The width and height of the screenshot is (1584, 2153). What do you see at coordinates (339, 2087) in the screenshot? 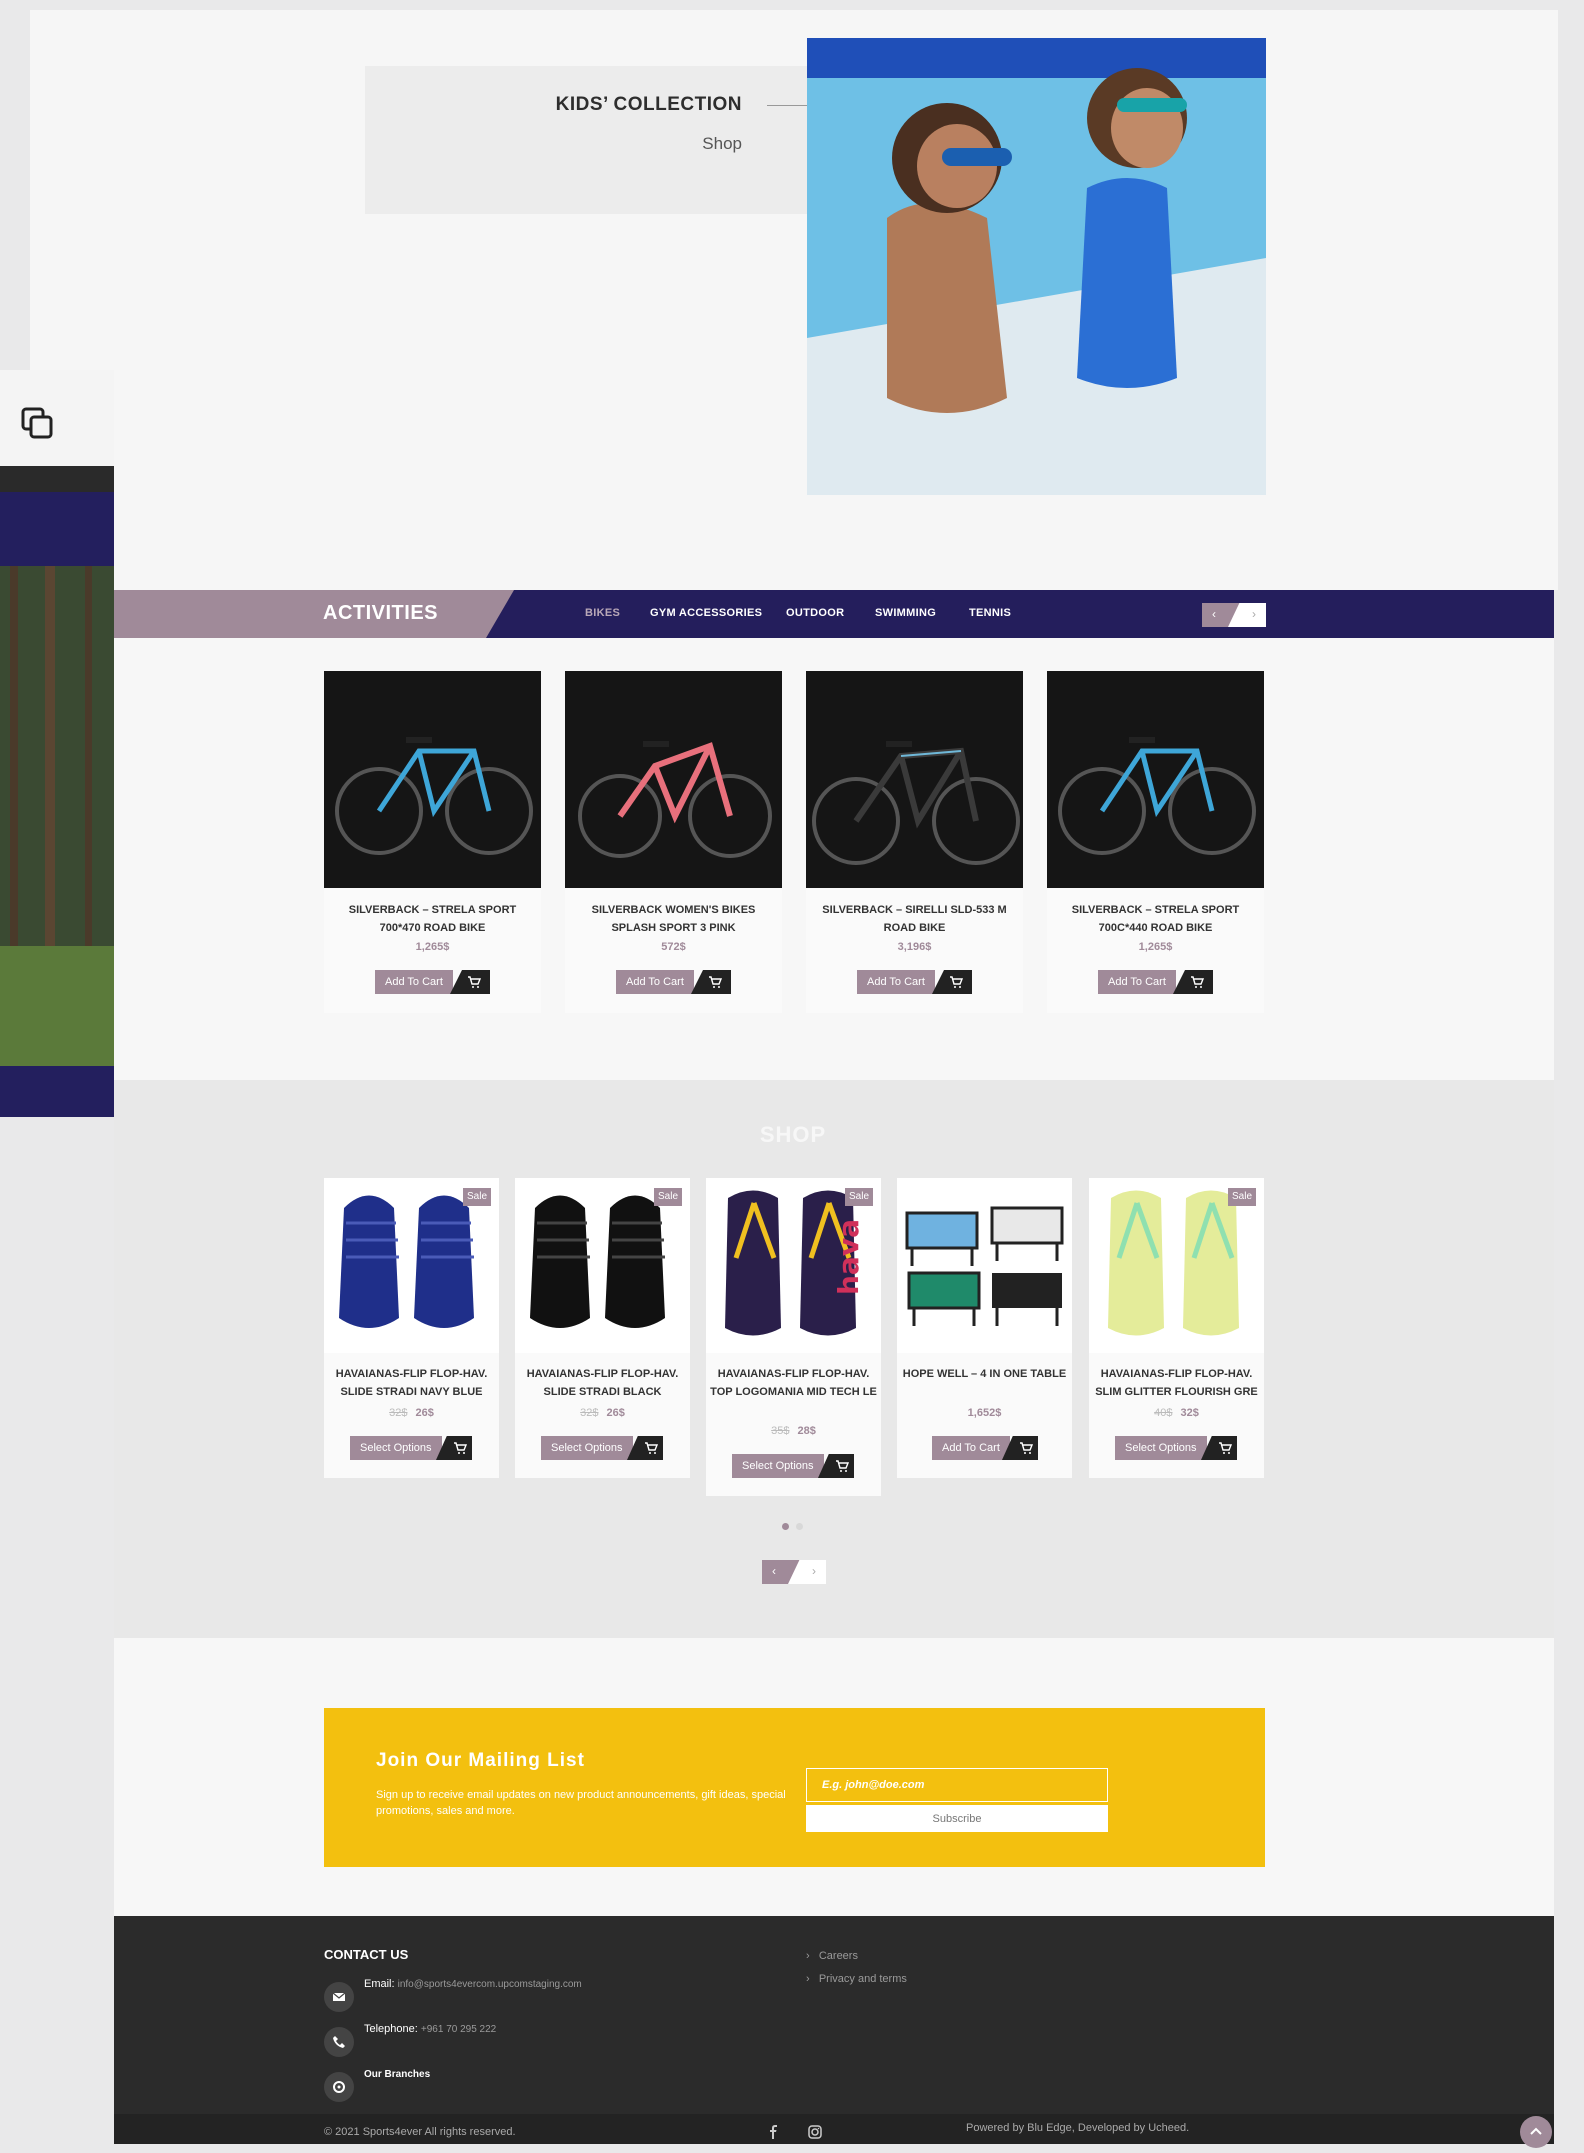
I see `location-icon` at bounding box center [339, 2087].